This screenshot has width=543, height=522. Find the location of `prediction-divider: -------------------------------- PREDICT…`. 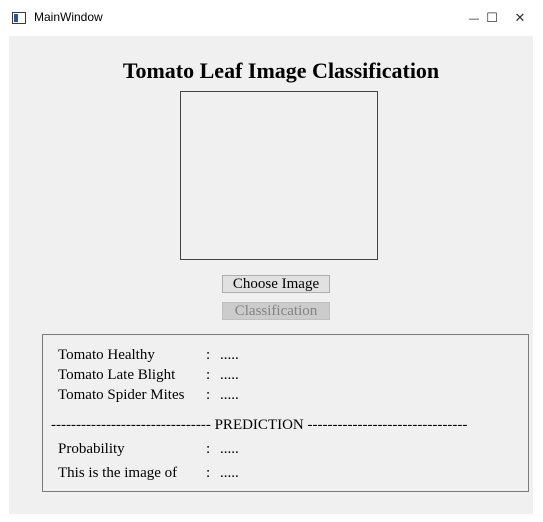

prediction-divider: -------------------------------- PREDICT… is located at coordinates (259, 425).